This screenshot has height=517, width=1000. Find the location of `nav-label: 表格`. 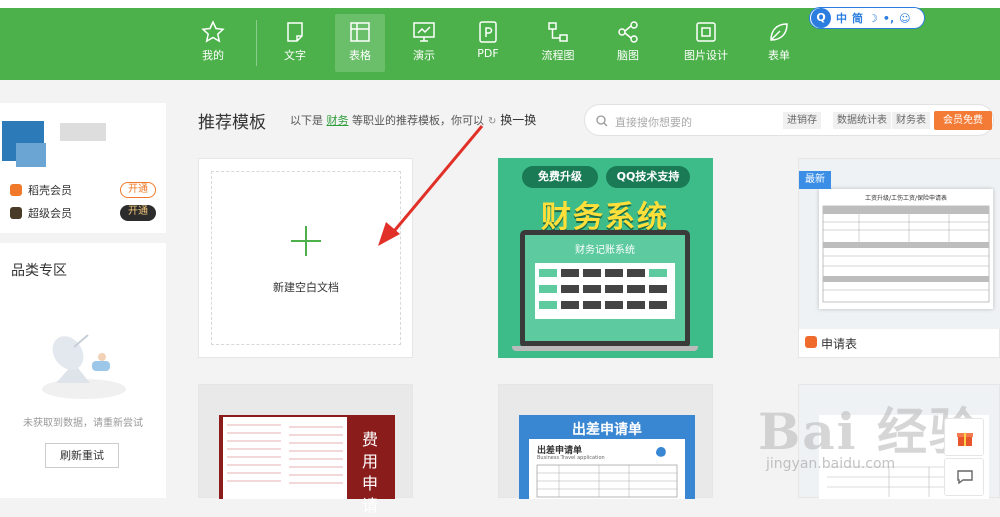

nav-label: 表格 is located at coordinates (360, 55).